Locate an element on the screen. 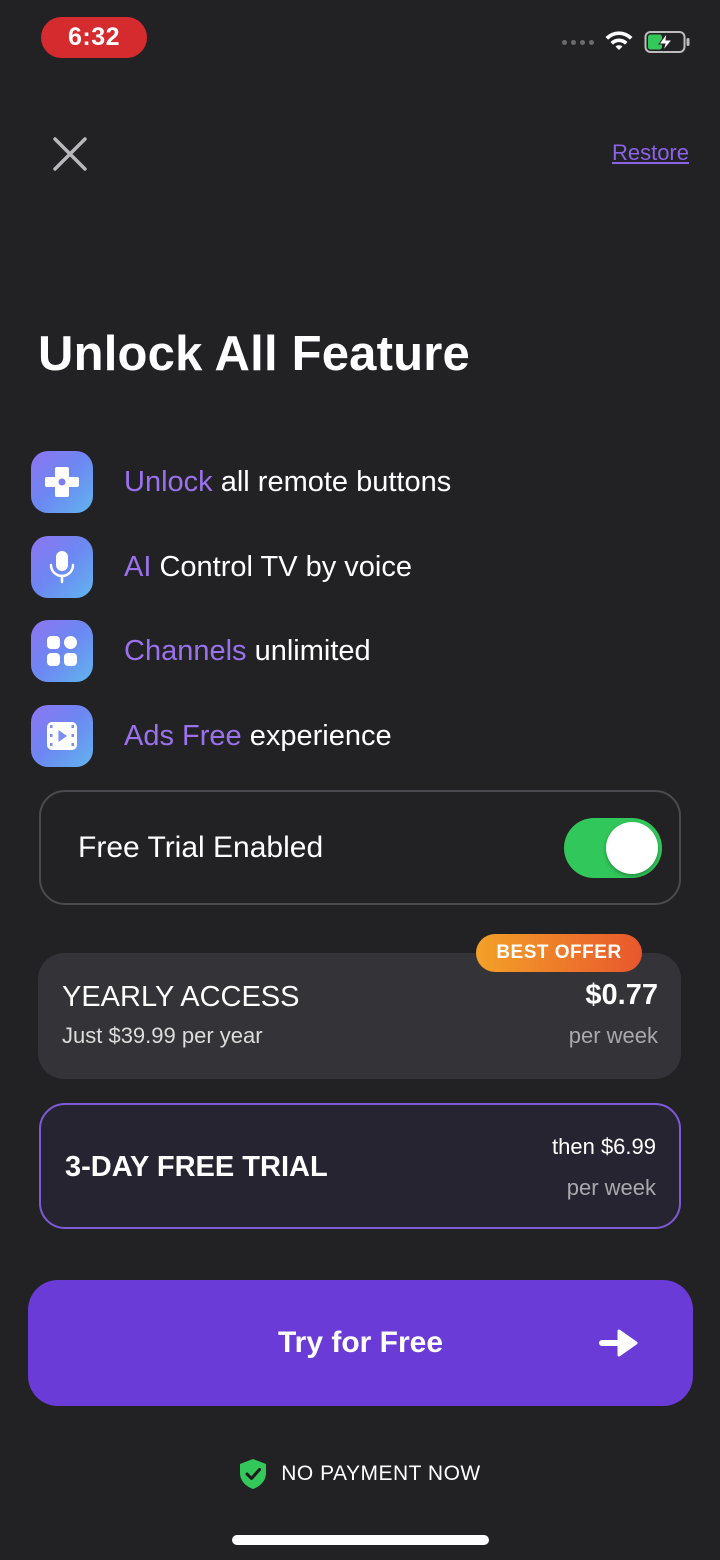 Image resolution: width=720 pixels, height=1560 pixels. no-payment-text: NO PAYMENT NOW is located at coordinates (381, 1473).